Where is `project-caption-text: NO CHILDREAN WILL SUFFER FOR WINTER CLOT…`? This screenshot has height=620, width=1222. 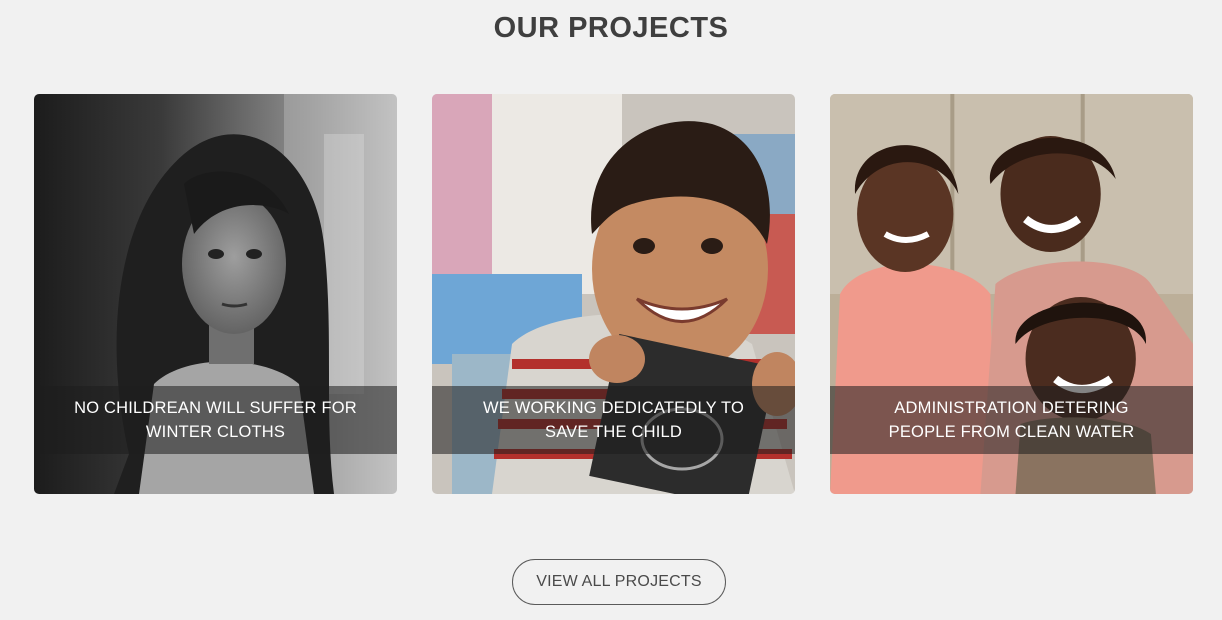
project-caption-text: NO CHILDREAN WILL SUFFER FOR WINTER CLOT… is located at coordinates (215, 420).